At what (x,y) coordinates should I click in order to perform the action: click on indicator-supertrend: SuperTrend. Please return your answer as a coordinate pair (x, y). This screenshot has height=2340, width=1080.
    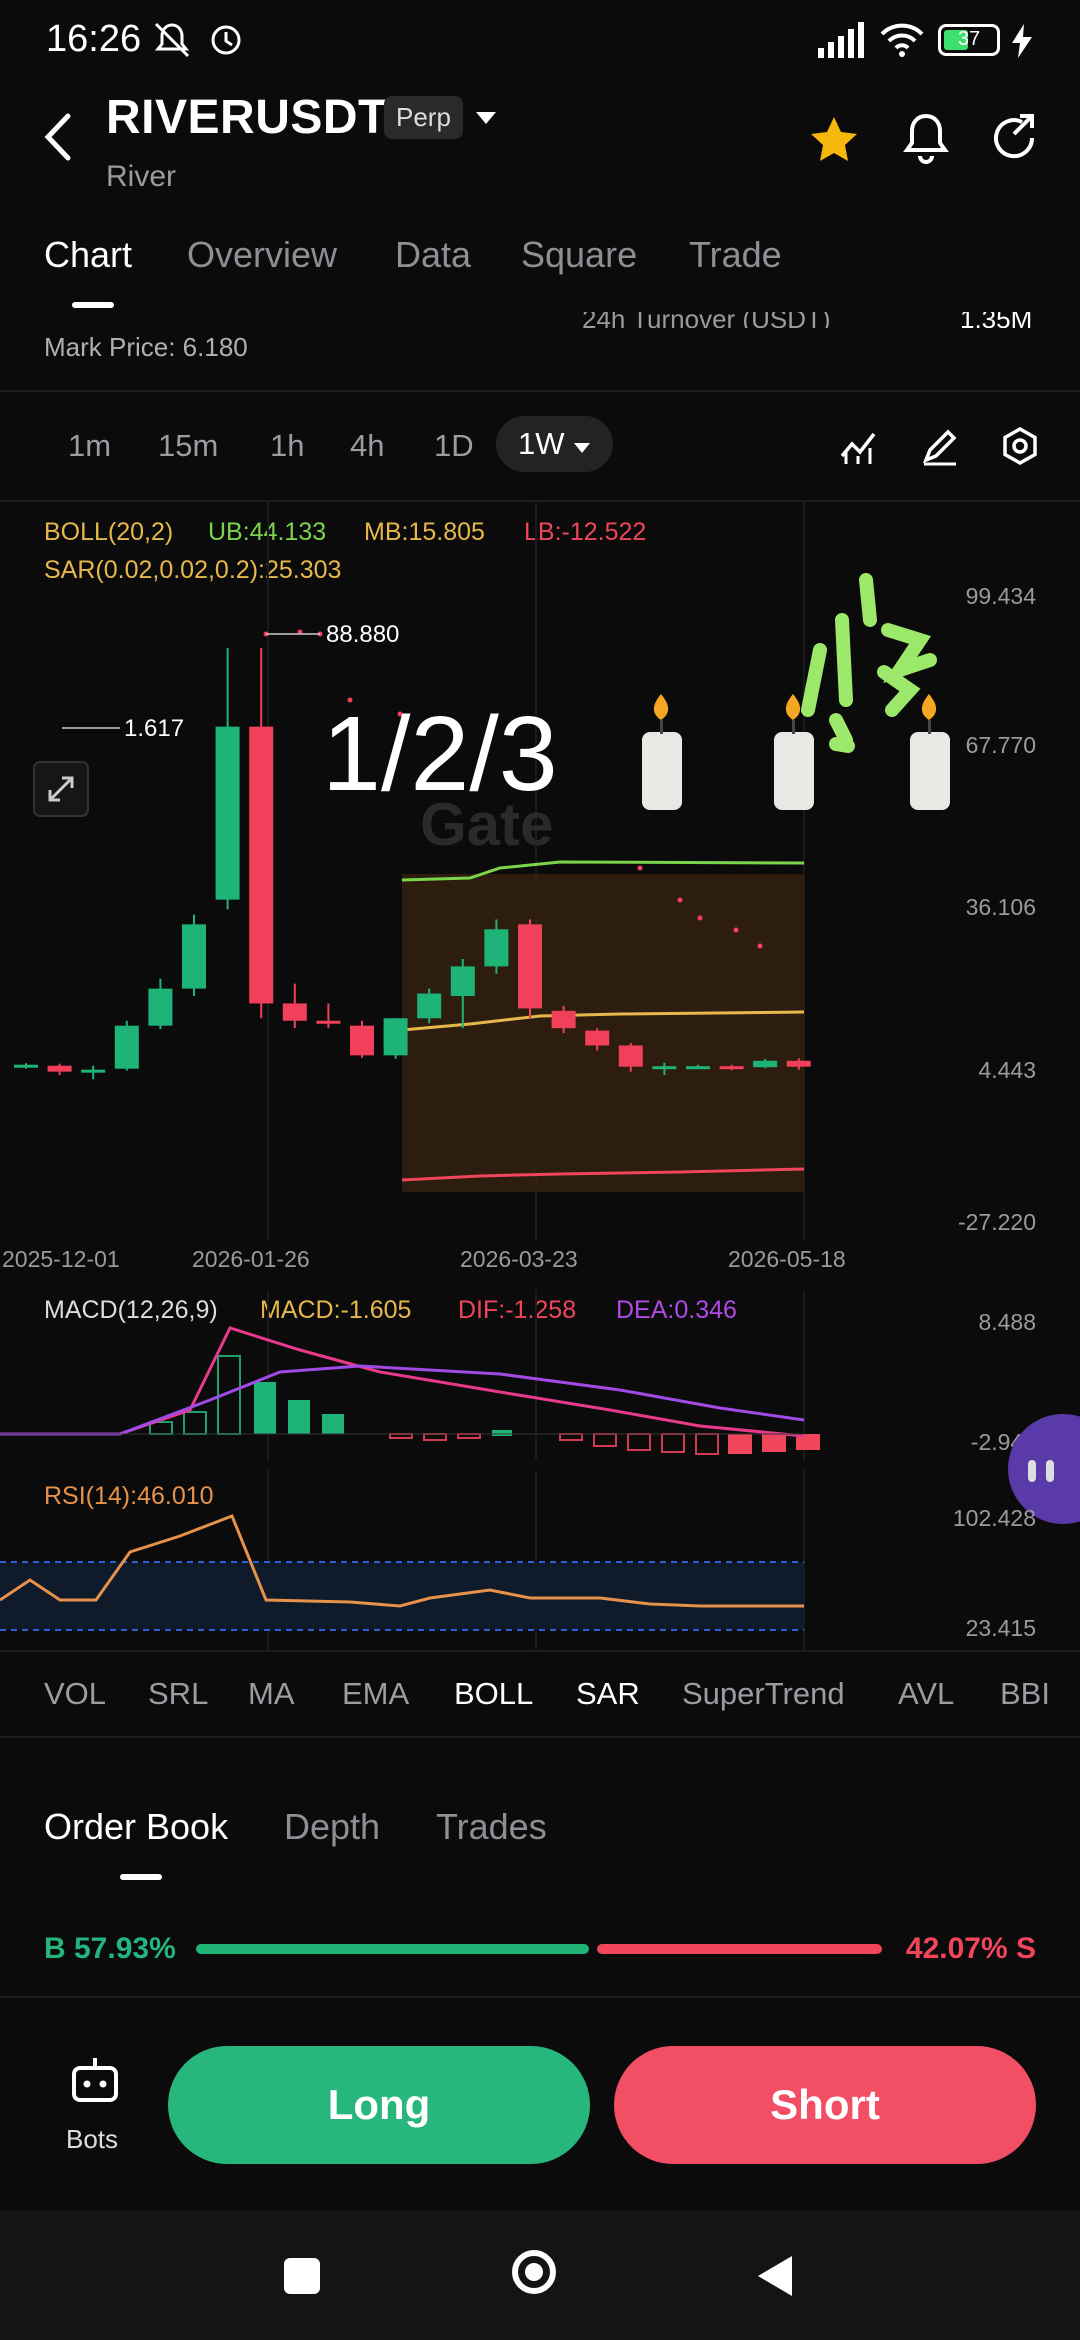
    Looking at the image, I should click on (763, 1694).